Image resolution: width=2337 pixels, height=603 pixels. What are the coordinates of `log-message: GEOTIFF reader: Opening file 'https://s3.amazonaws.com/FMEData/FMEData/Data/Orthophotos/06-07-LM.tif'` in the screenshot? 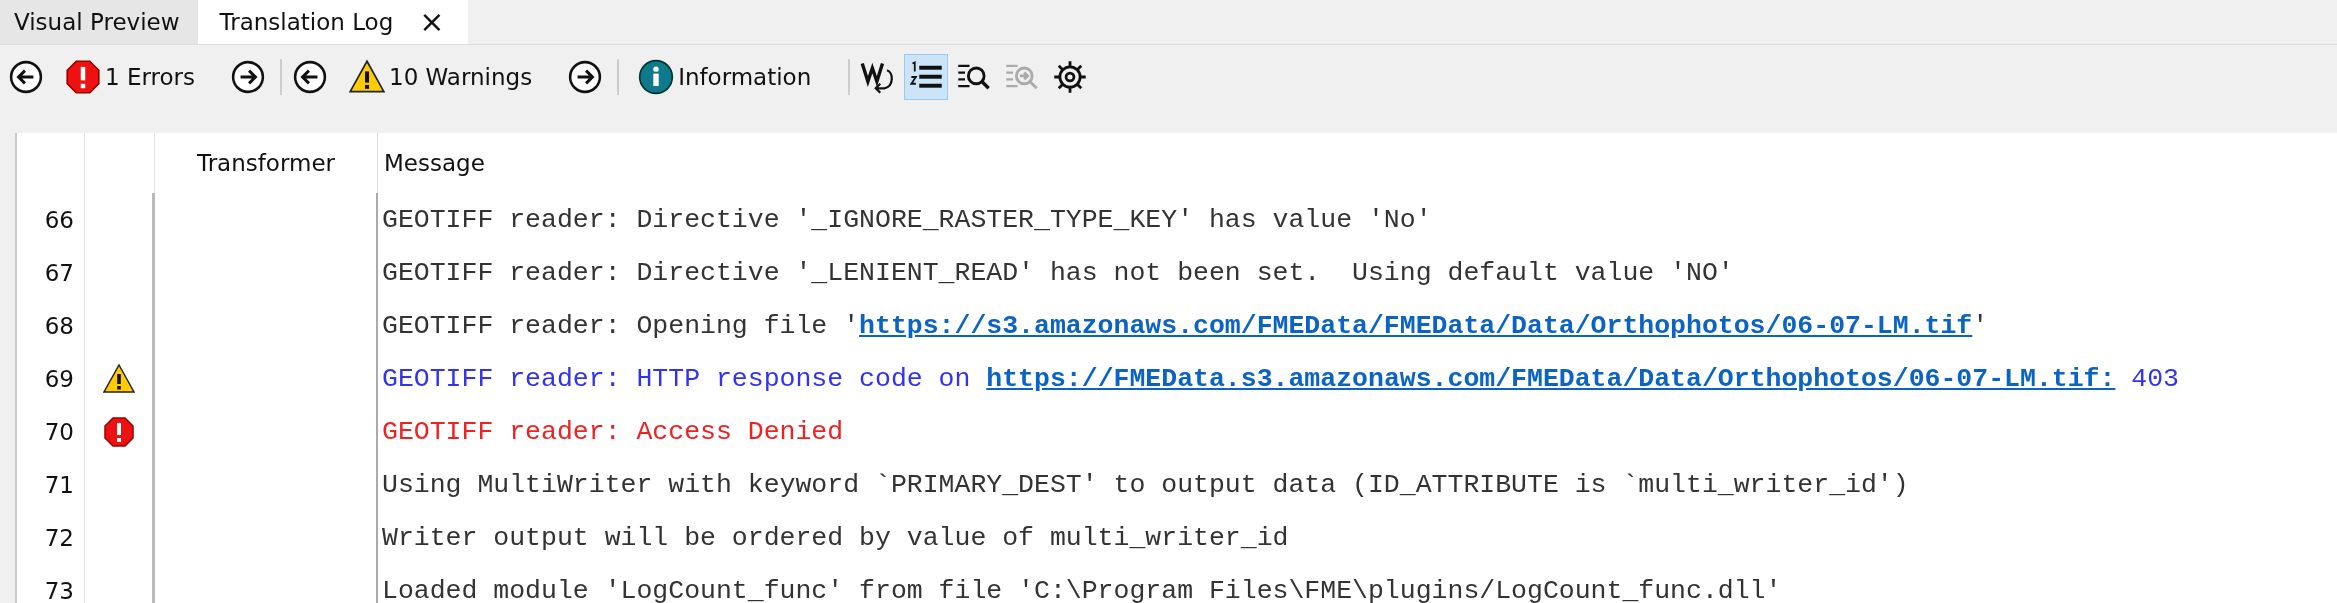 It's located at (1185, 325).